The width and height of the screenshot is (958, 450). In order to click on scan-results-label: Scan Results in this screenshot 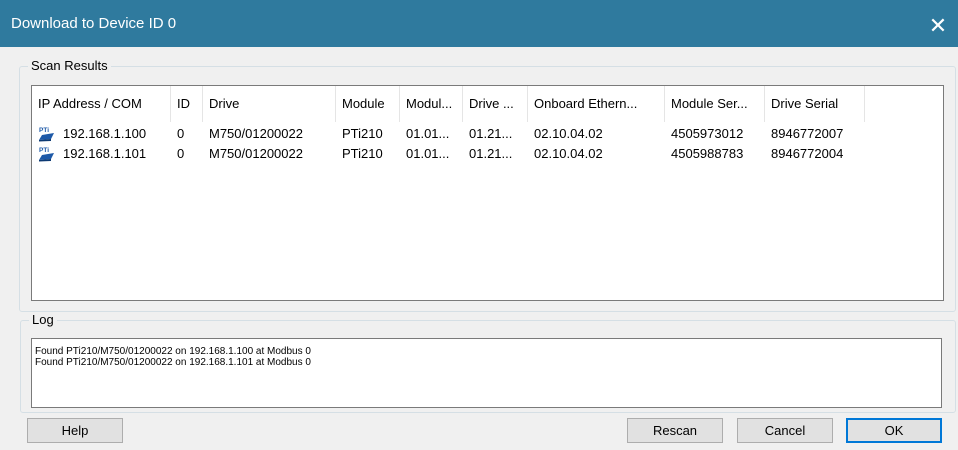, I will do `click(69, 65)`.